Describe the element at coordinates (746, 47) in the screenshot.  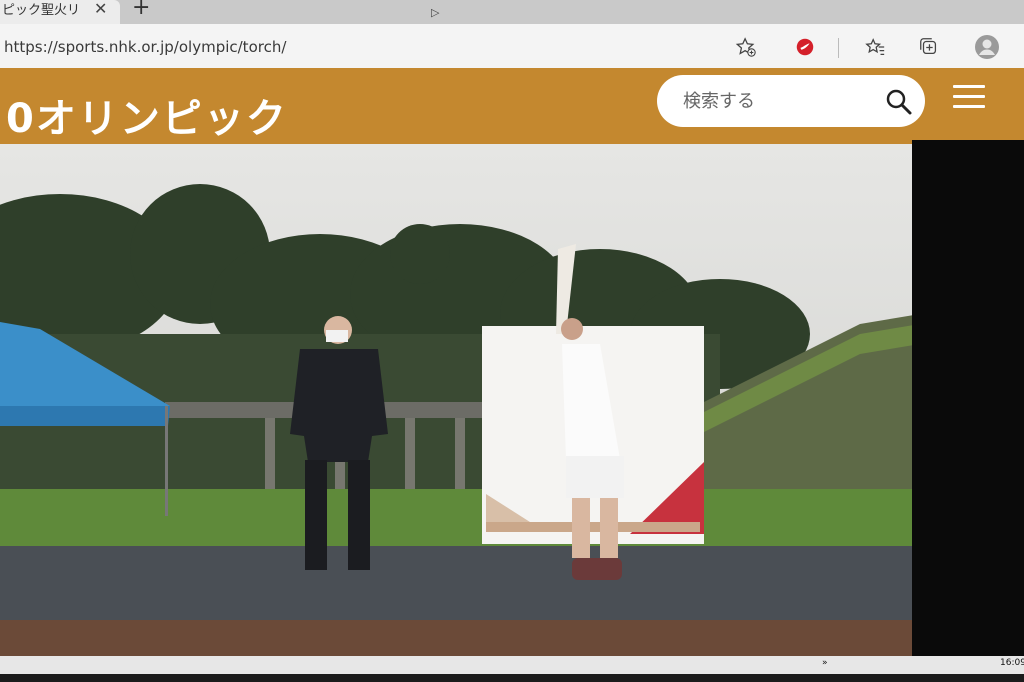
I see `add-favorite-icon` at that location.